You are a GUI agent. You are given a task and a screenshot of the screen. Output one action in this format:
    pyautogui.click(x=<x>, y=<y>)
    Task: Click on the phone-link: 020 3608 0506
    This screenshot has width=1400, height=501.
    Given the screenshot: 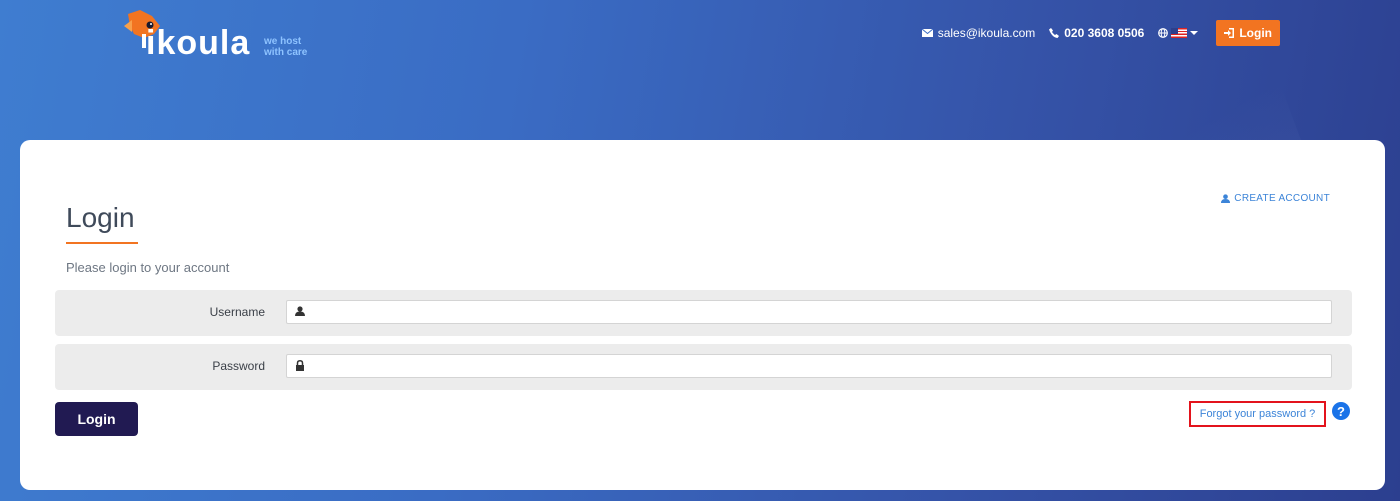 What is the action you would take?
    pyautogui.click(x=1096, y=33)
    